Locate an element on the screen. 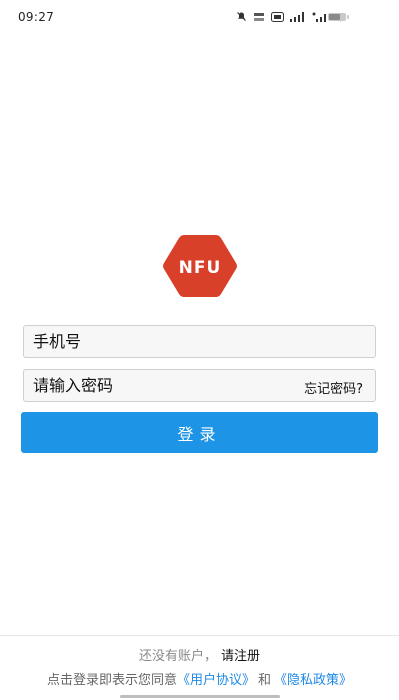 Image resolution: width=399 pixels, height=700 pixels. agreement-line: 点击登录即表示您同意《用户协议》和《隐私政策》 is located at coordinates (199, 678).